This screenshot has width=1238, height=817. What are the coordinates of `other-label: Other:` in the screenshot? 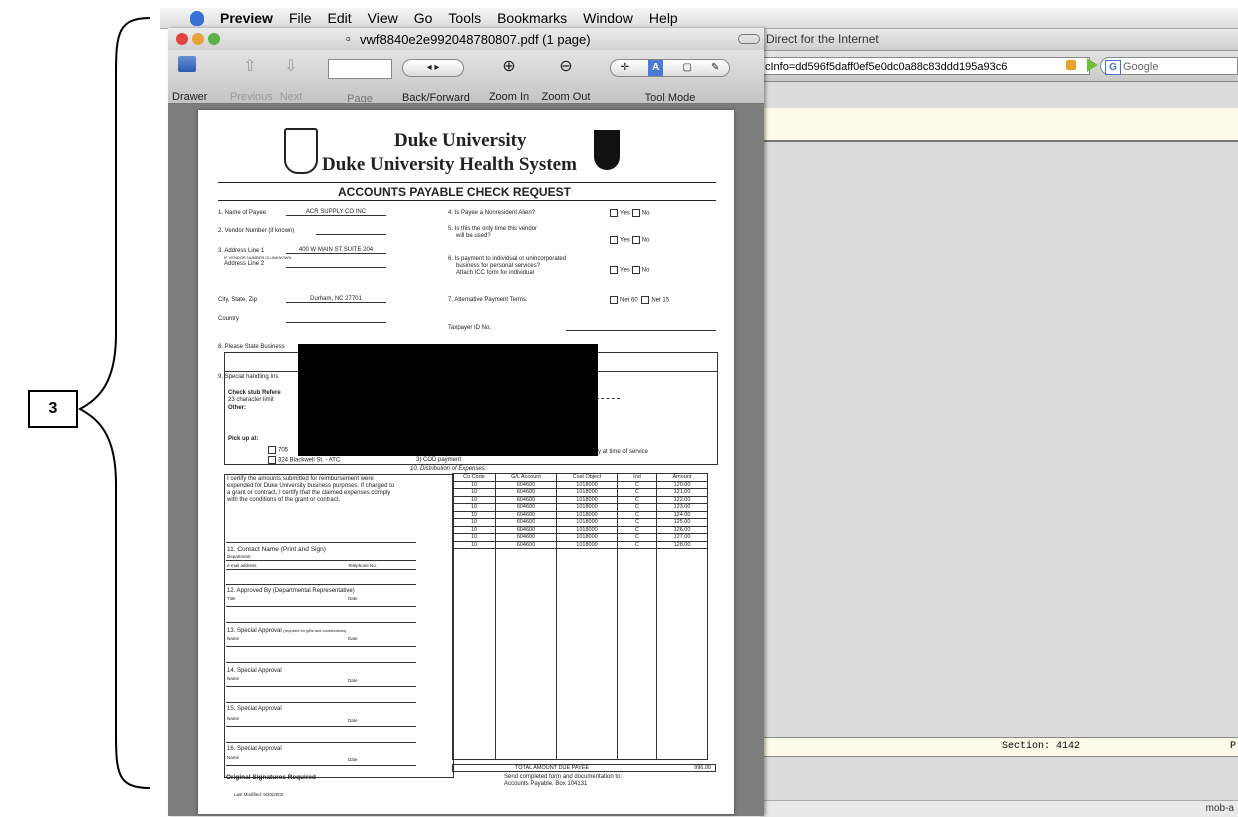 It's located at (237, 408).